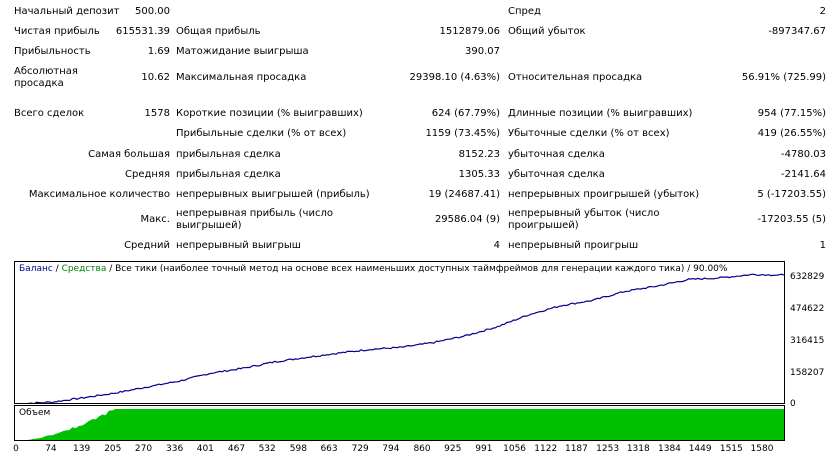 Image resolution: width=836 pixels, height=459 pixels. Describe the element at coordinates (608, 449) in the screenshot. I see `x-tick-label: 1253` at that location.